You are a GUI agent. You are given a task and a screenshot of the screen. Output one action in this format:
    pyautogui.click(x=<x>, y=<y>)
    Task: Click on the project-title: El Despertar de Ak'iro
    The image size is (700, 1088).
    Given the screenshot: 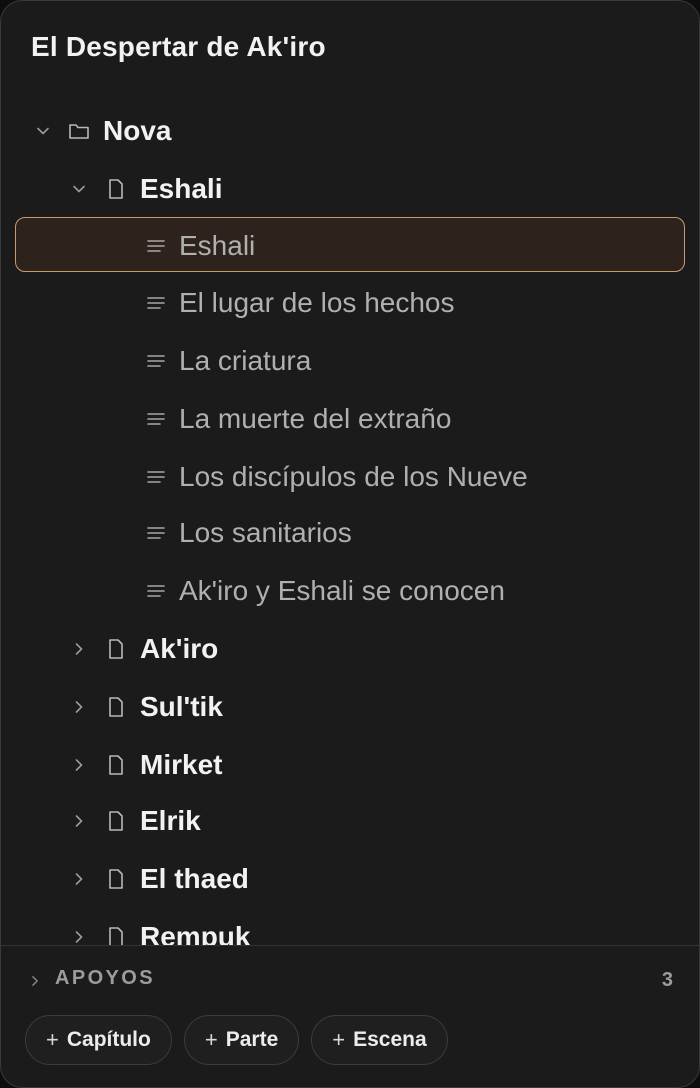 What is the action you would take?
    pyautogui.click(x=178, y=46)
    